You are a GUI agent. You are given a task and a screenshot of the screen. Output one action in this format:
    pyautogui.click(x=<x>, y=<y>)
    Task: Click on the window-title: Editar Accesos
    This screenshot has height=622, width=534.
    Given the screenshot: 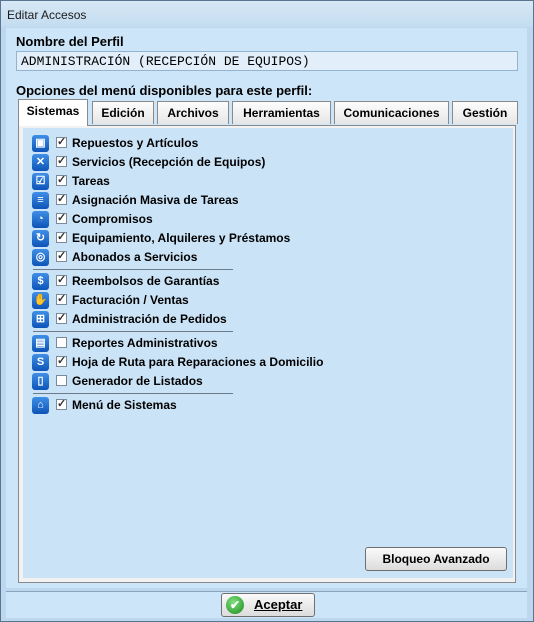 What is the action you would take?
    pyautogui.click(x=47, y=15)
    